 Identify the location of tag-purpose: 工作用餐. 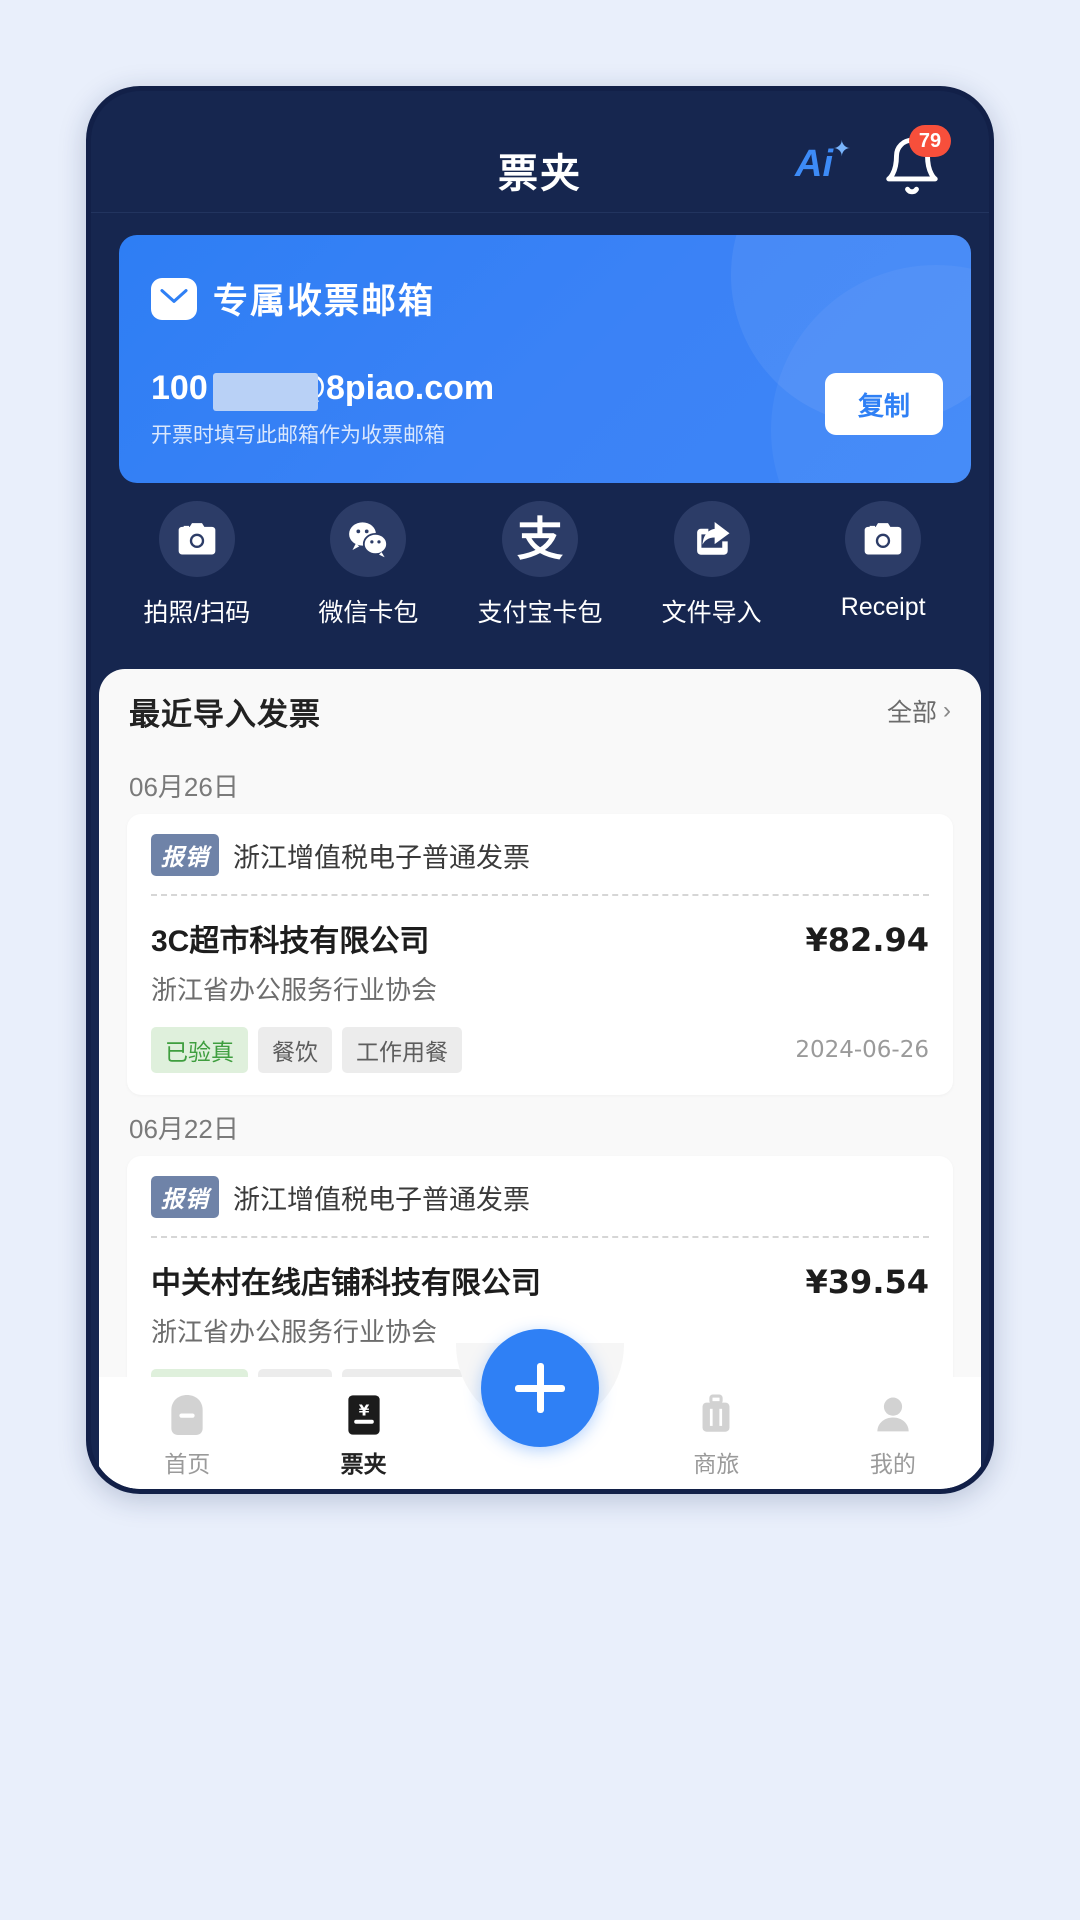
(402, 1050).